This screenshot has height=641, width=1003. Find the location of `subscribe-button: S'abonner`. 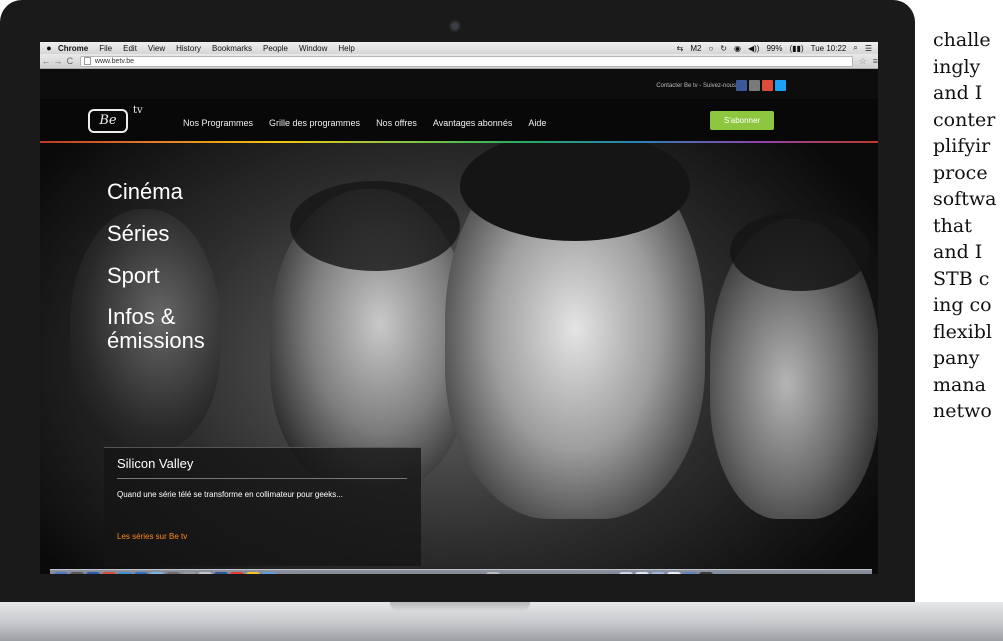

subscribe-button: S'abonner is located at coordinates (742, 120).